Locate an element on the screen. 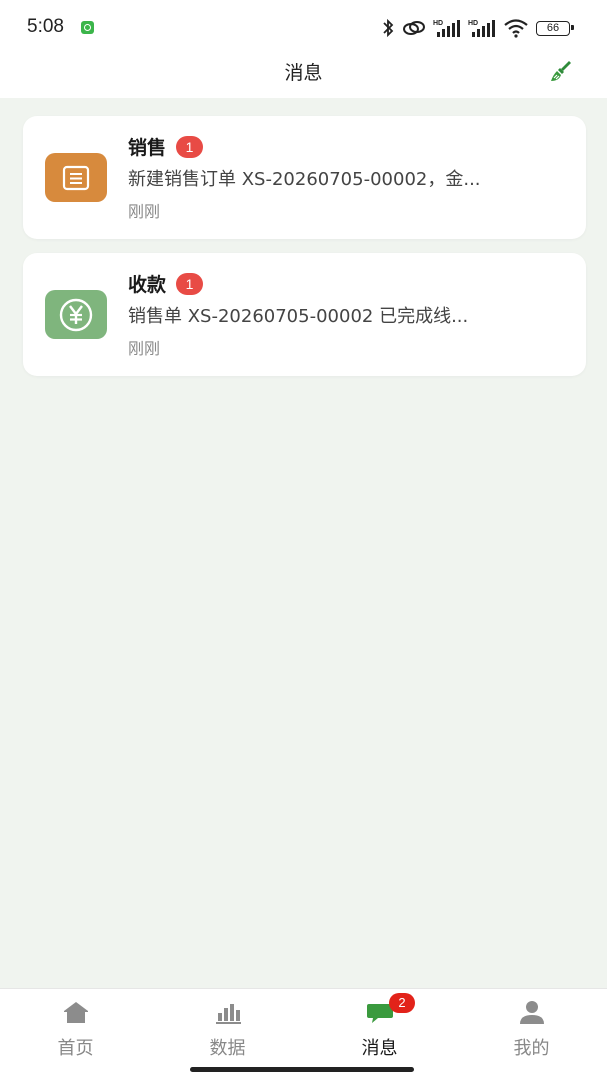  status-bar: 5:08 HD HD 66 is located at coordinates (303, 27).